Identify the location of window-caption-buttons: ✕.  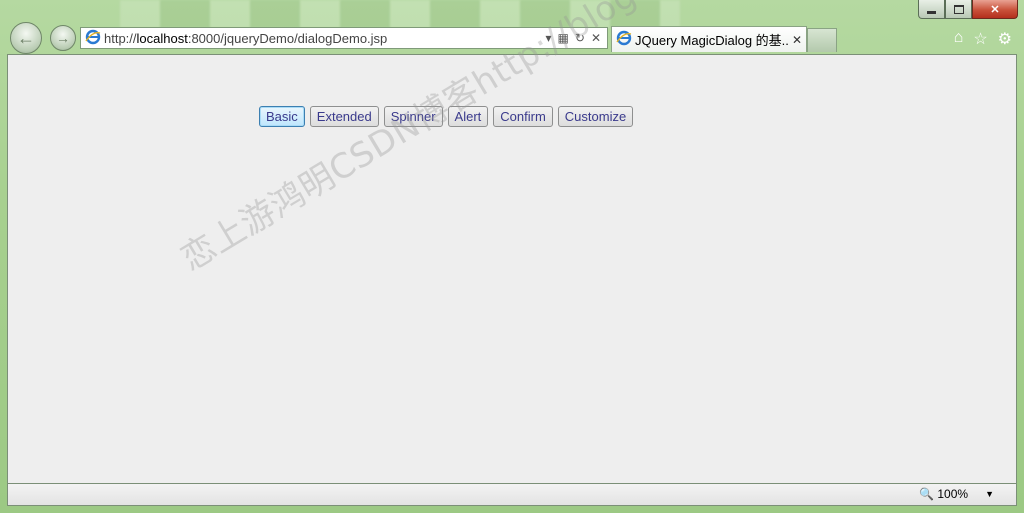
(968, 10).